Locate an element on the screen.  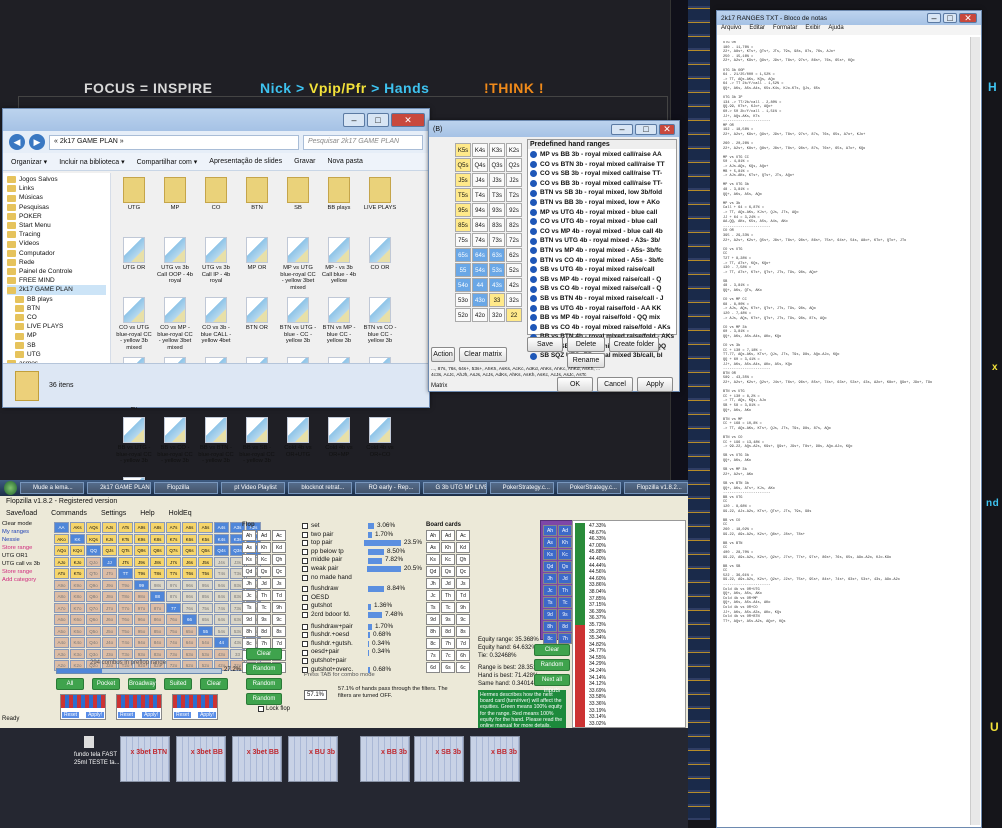
hand-cell: T5o is located at coordinates (125, 630).